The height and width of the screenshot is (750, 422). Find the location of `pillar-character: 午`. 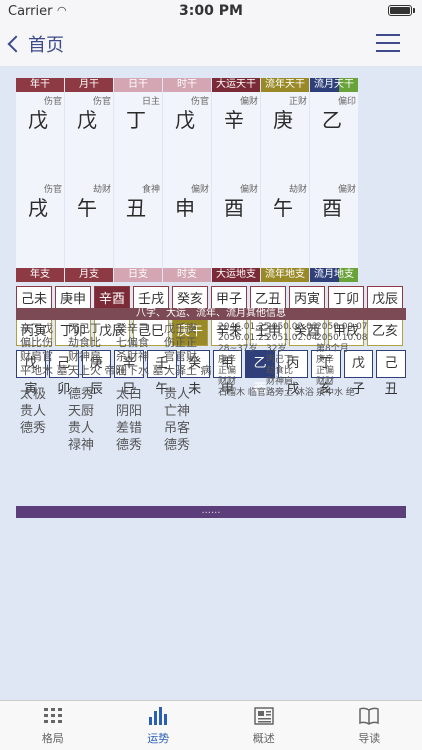

pillar-character: 午 is located at coordinates (87, 208).